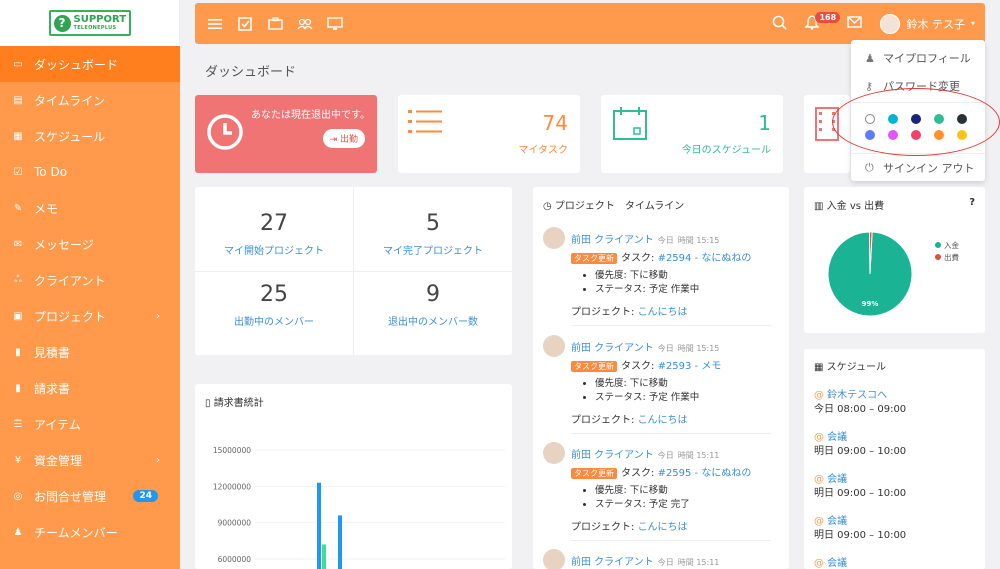 The width and height of the screenshot is (1000, 569). What do you see at coordinates (232, 450) in the screenshot?
I see `y-tick-label: 15000000` at bounding box center [232, 450].